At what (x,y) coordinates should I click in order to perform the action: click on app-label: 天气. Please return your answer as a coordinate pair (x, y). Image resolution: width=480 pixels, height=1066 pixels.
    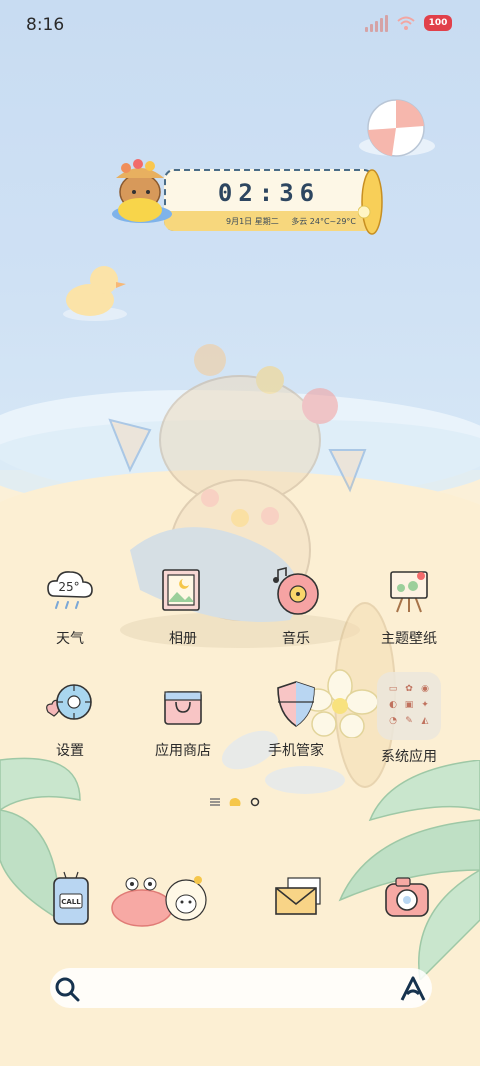
    Looking at the image, I should click on (70, 639).